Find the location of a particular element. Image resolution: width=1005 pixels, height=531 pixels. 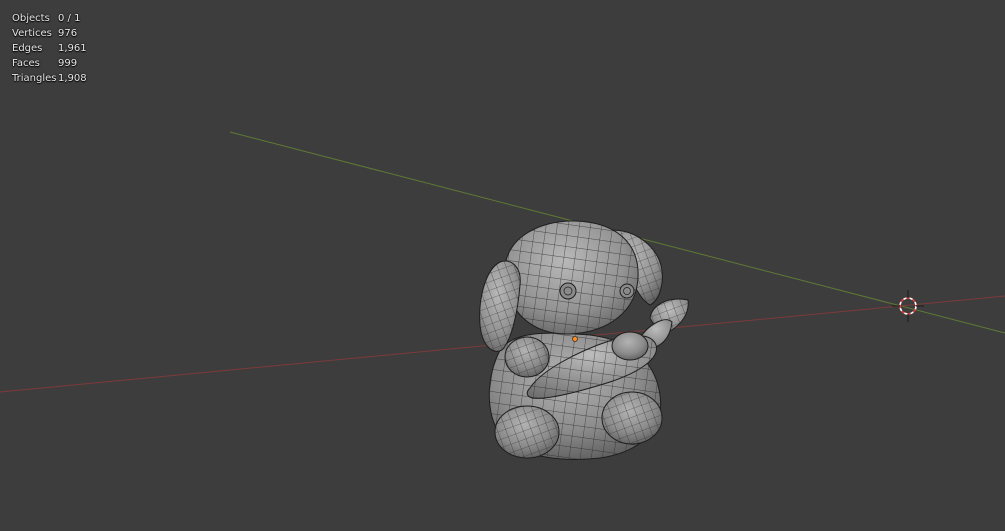

stat-label: Vertices is located at coordinates (32, 33).